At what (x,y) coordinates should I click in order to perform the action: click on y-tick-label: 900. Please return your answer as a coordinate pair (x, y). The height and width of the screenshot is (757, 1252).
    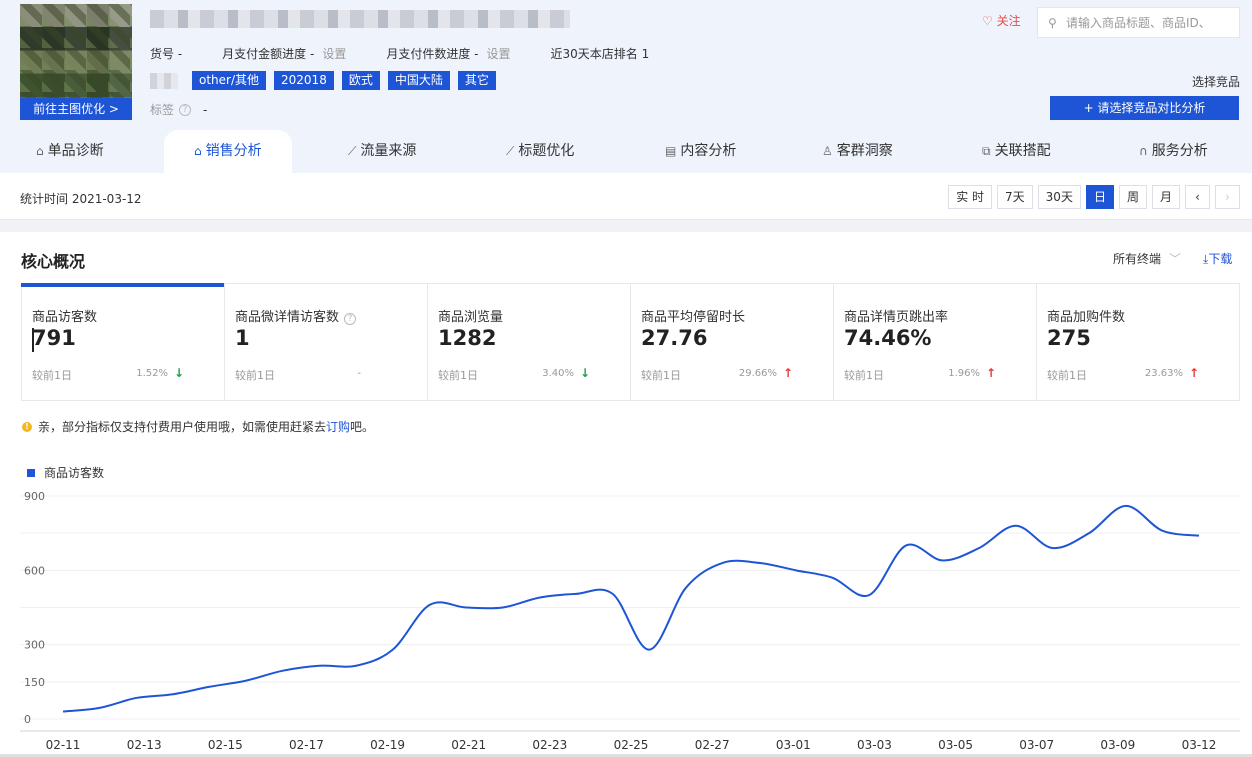
    Looking at the image, I should click on (34, 496).